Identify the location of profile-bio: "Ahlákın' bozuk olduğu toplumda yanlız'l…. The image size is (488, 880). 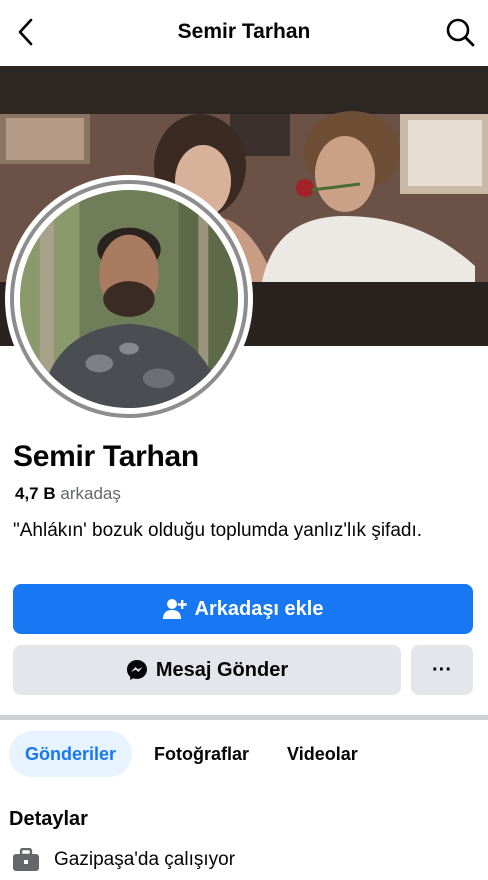
(218, 530).